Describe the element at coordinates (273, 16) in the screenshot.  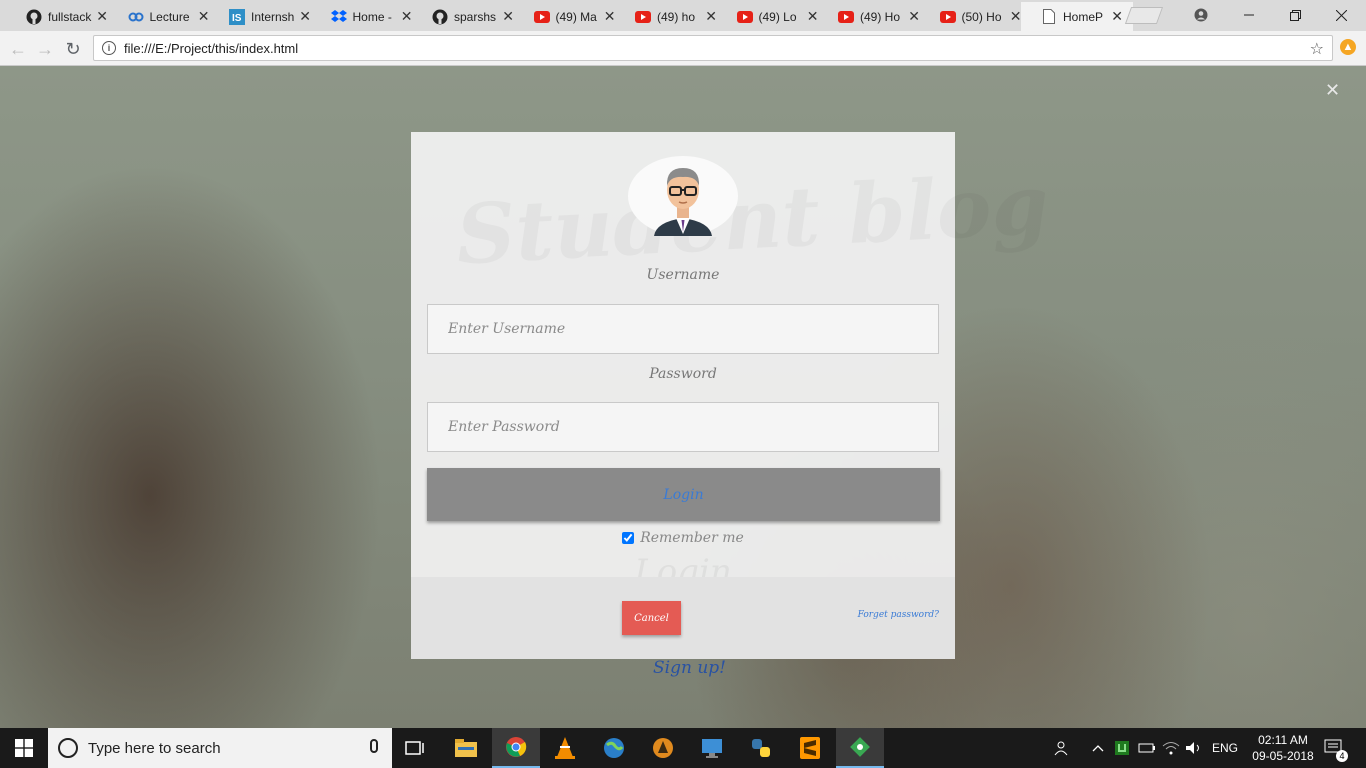
I see `tab-label: Internsh` at that location.